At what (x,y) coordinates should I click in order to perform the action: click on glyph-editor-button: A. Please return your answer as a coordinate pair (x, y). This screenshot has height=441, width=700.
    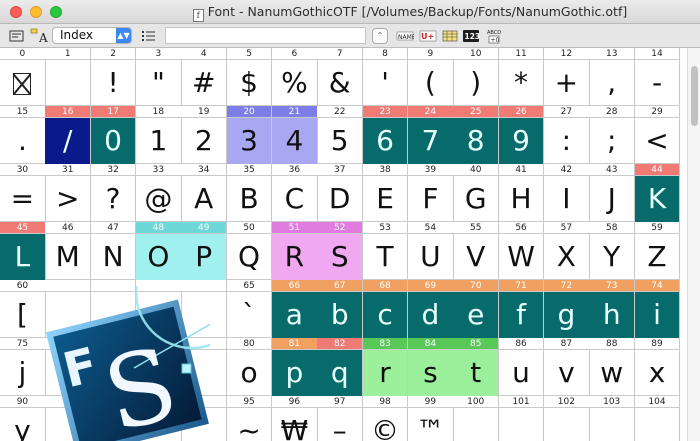
    Looking at the image, I should click on (39, 36).